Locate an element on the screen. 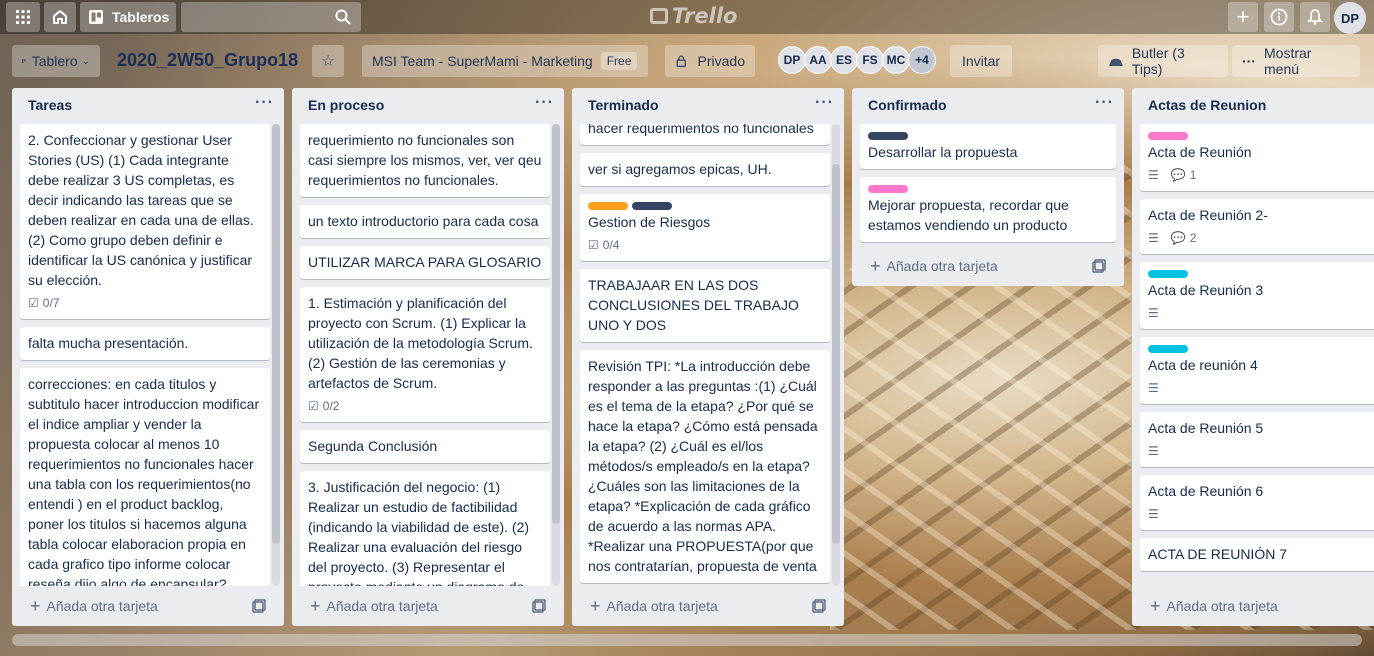 The image size is (1374, 656). card: UTILIZAR MARCA PARA GLOSARIO is located at coordinates (425, 262).